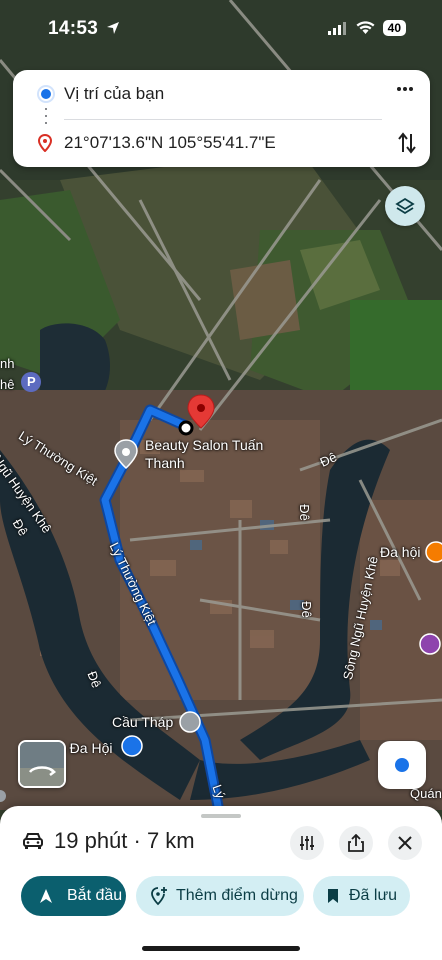 This screenshot has height=960, width=442. I want to click on share-button, so click(356, 843).